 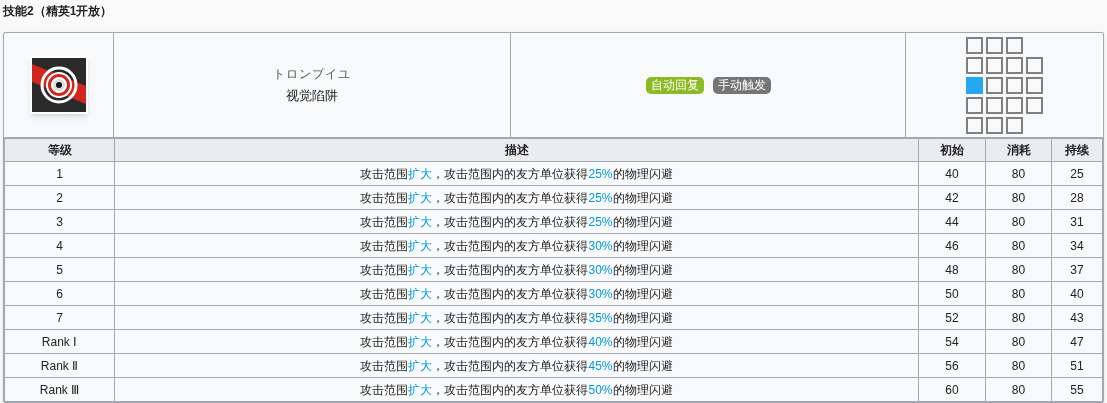 What do you see at coordinates (516, 389) in the screenshot?
I see `description-text: 攻击范围扩大，攻击范围内的友方单位获得50%的物理闪避` at bounding box center [516, 389].